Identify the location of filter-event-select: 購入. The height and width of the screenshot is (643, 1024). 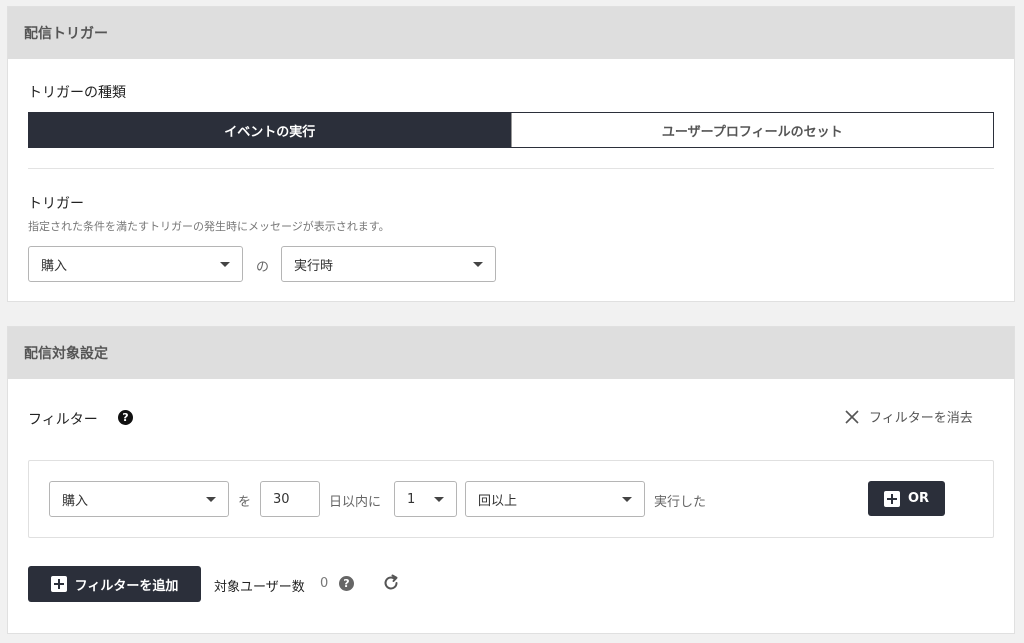
(139, 499).